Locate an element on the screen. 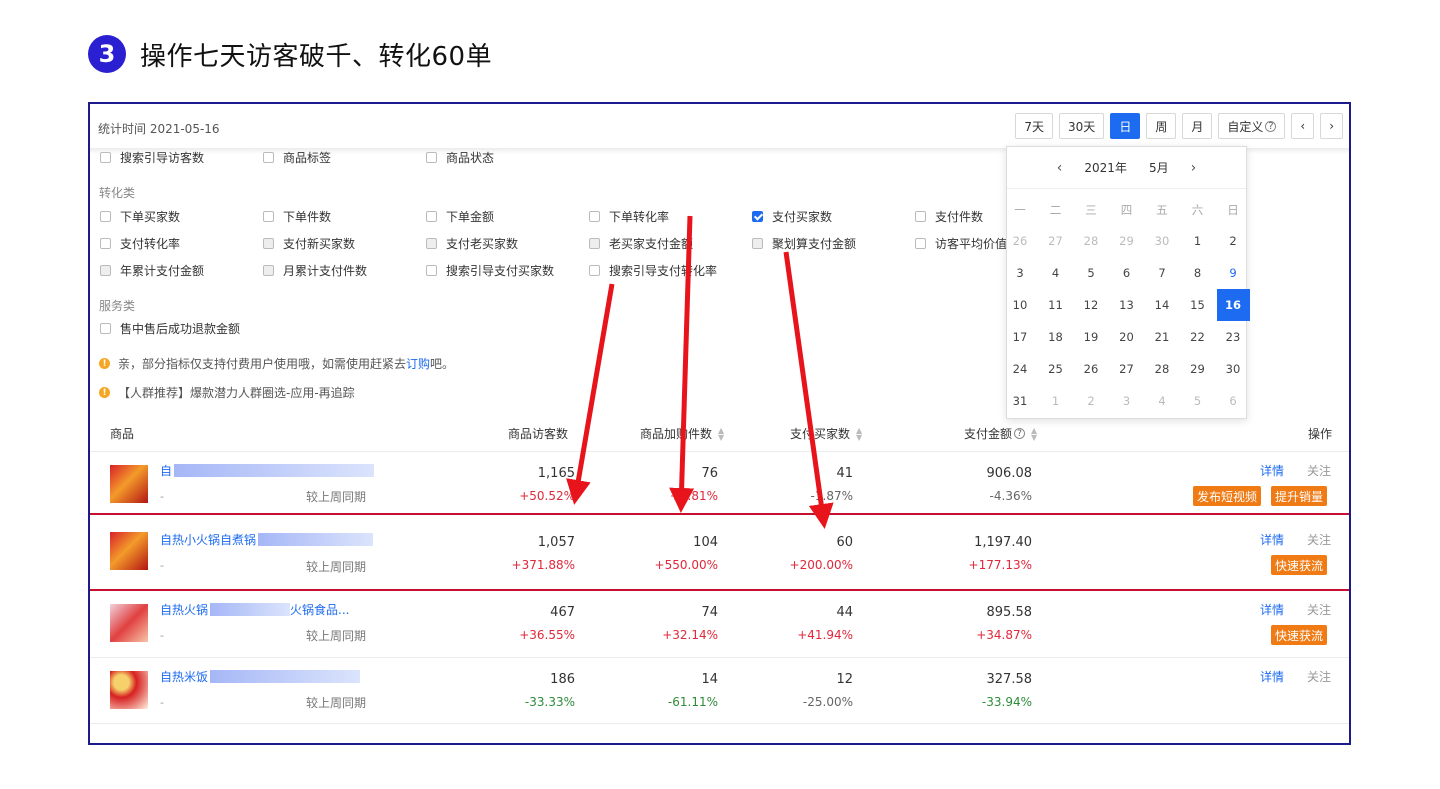 The height and width of the screenshot is (789, 1440). product-name-link: 自热小火锅自煮锅 is located at coordinates (267, 539).